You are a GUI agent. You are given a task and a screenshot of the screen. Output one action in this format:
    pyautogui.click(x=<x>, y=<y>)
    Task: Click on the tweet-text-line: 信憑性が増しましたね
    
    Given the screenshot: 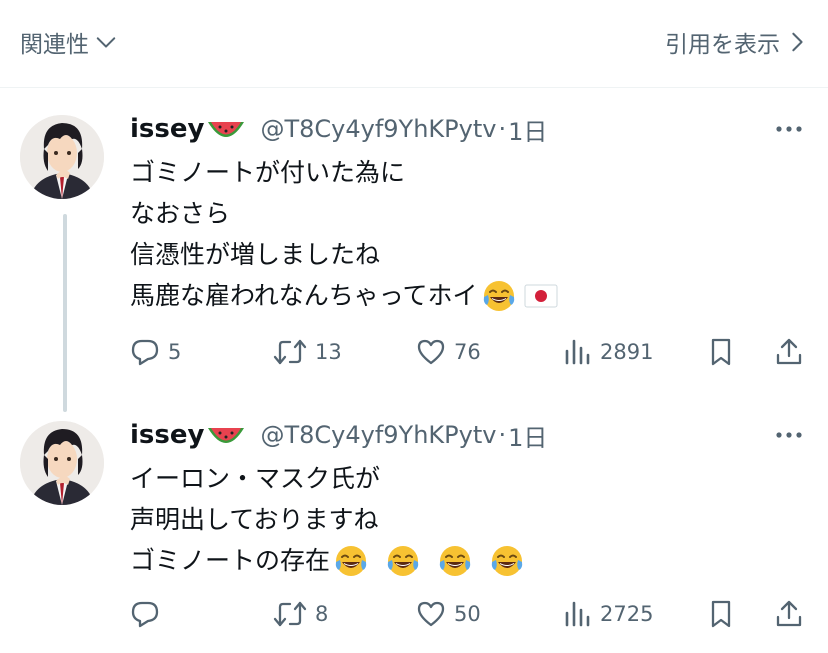 What is the action you would take?
    pyautogui.click(x=255, y=254)
    